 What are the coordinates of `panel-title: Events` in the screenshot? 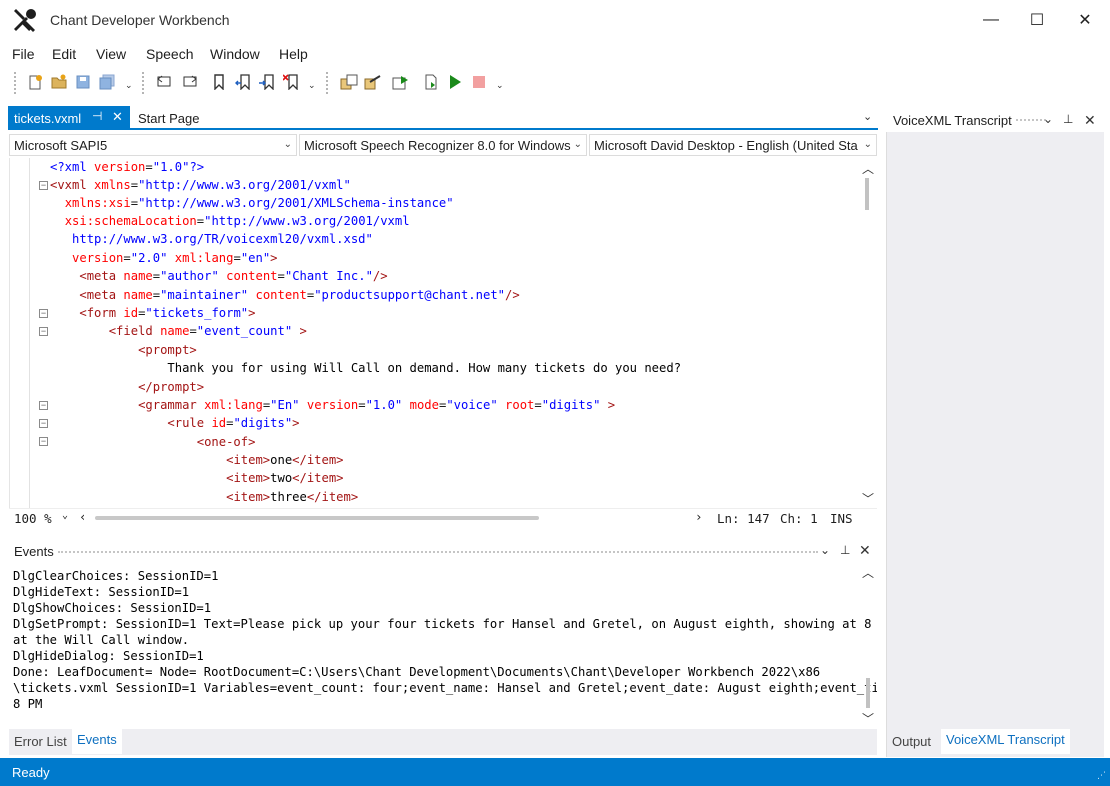 It's located at (34, 551).